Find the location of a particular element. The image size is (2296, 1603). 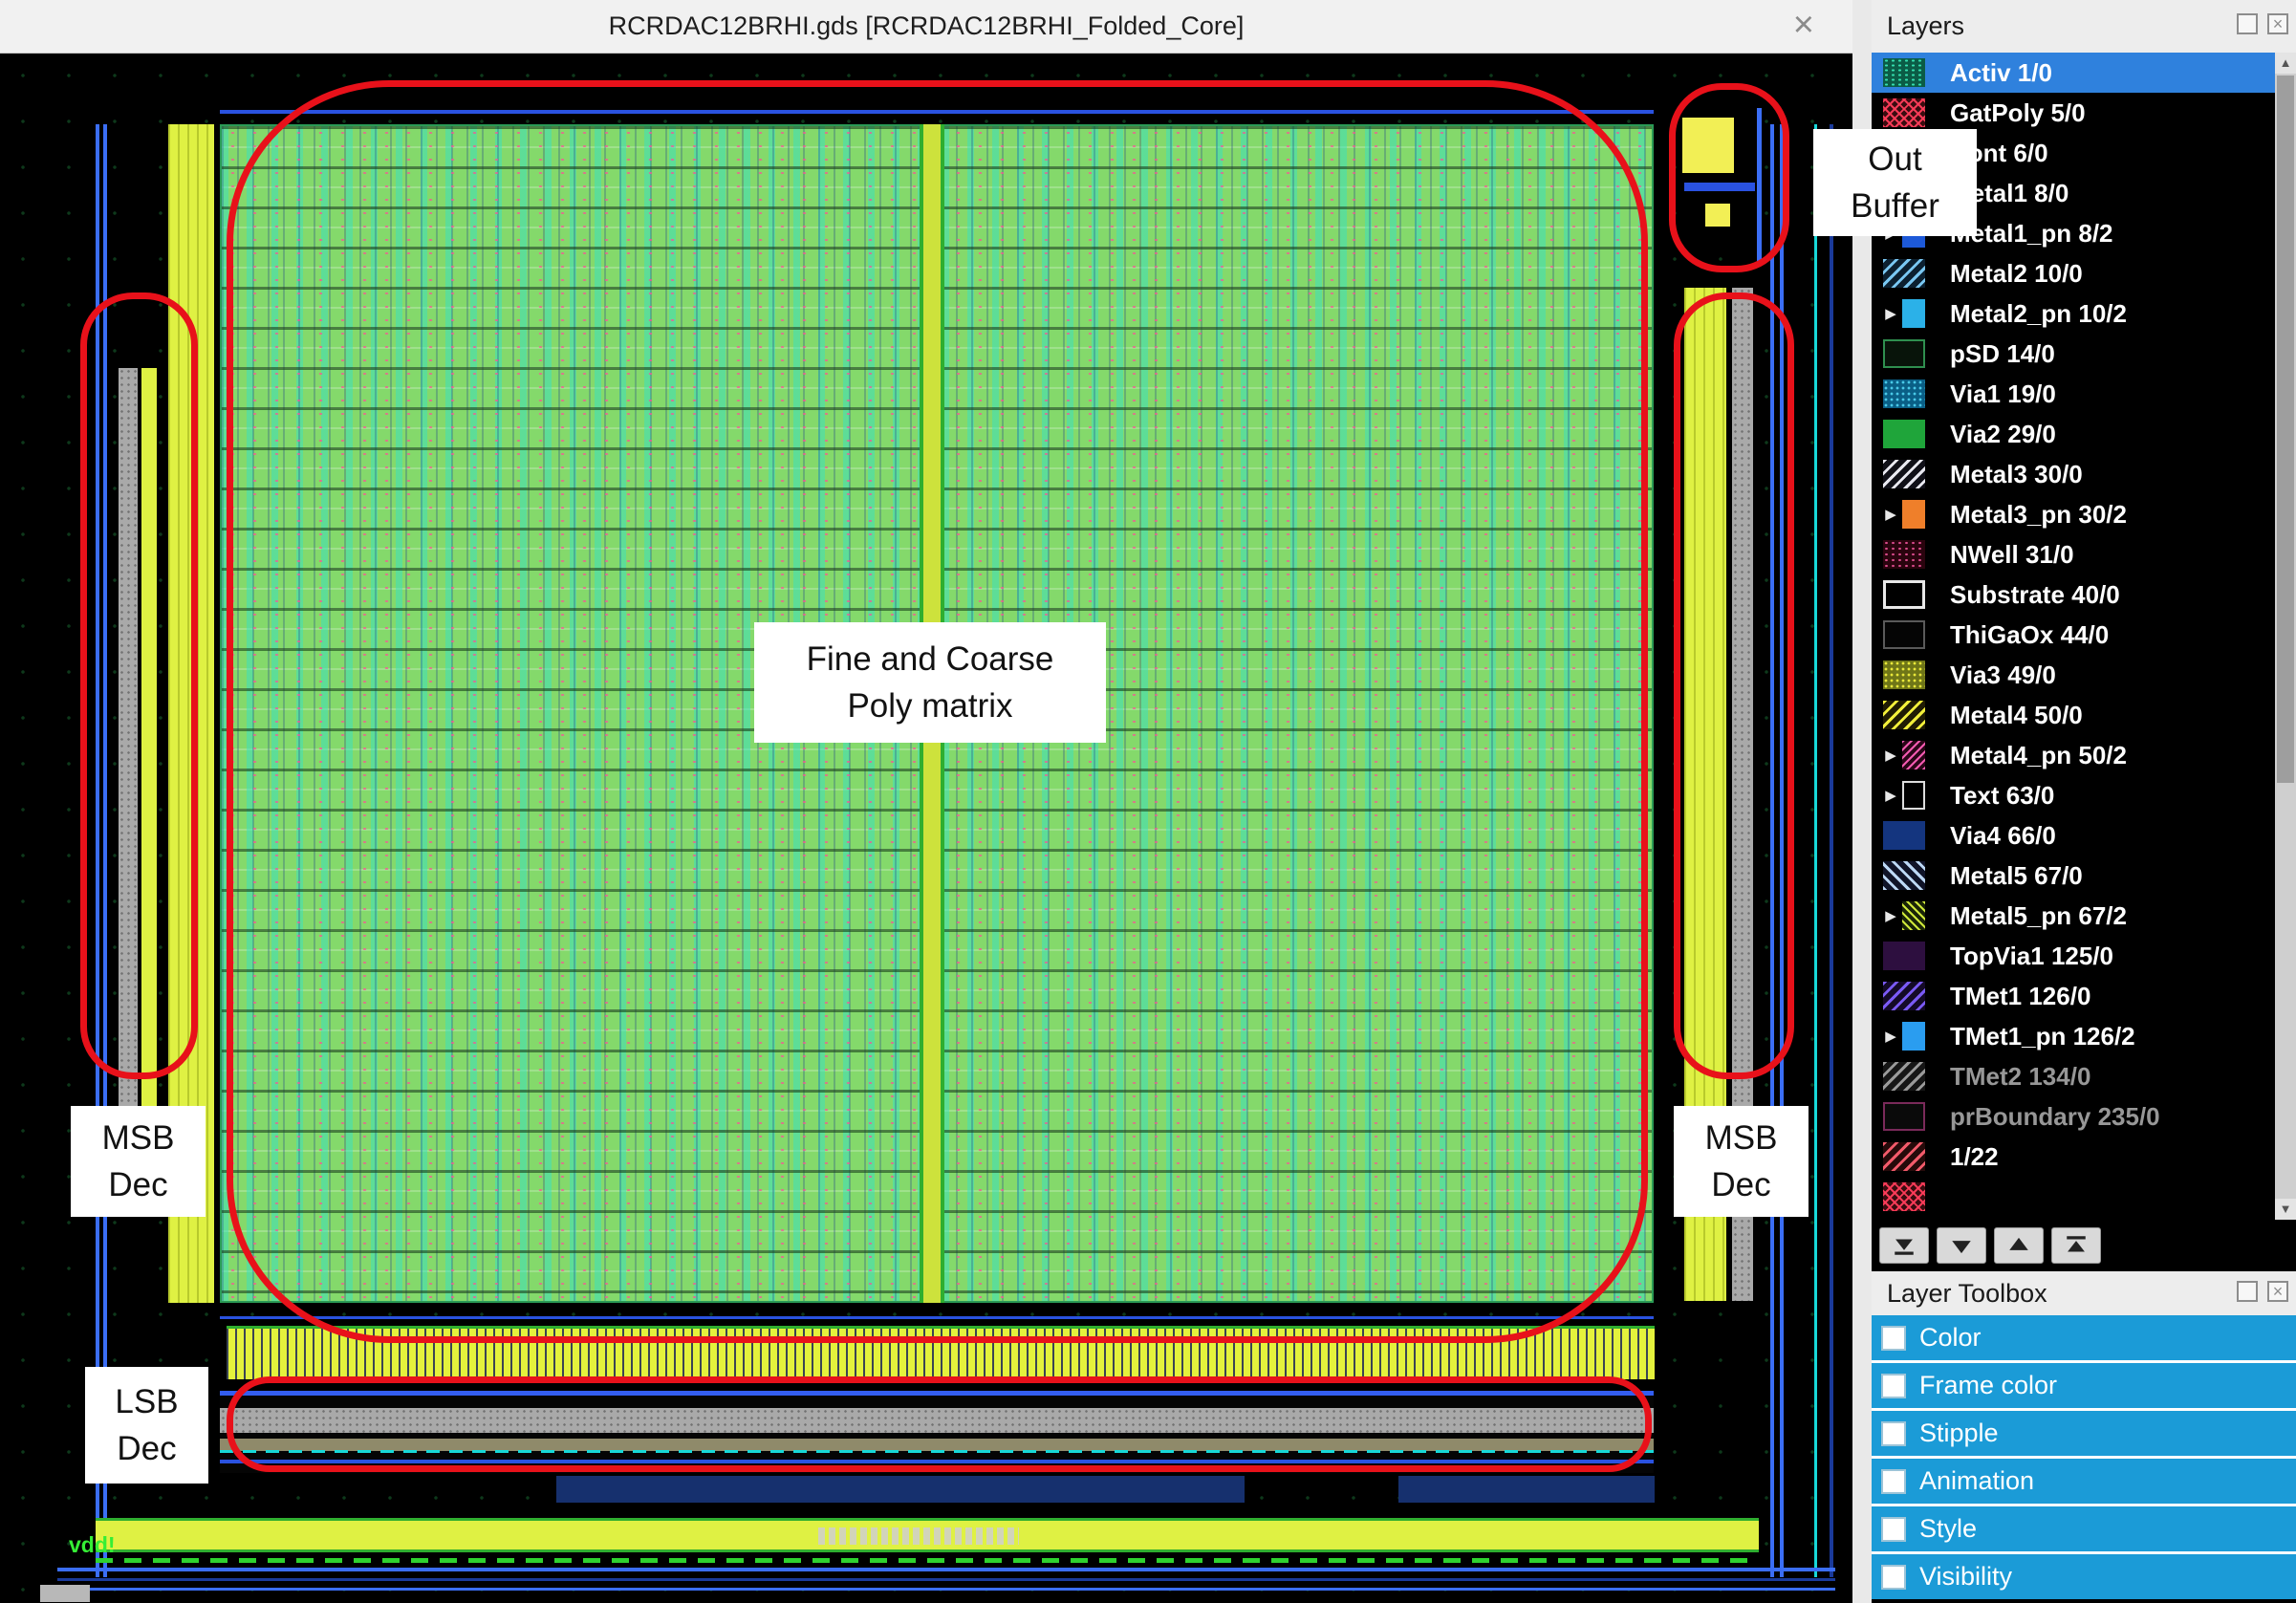

layer-item-gatpoly: GatPoly 5/0 is located at coordinates (2073, 113).